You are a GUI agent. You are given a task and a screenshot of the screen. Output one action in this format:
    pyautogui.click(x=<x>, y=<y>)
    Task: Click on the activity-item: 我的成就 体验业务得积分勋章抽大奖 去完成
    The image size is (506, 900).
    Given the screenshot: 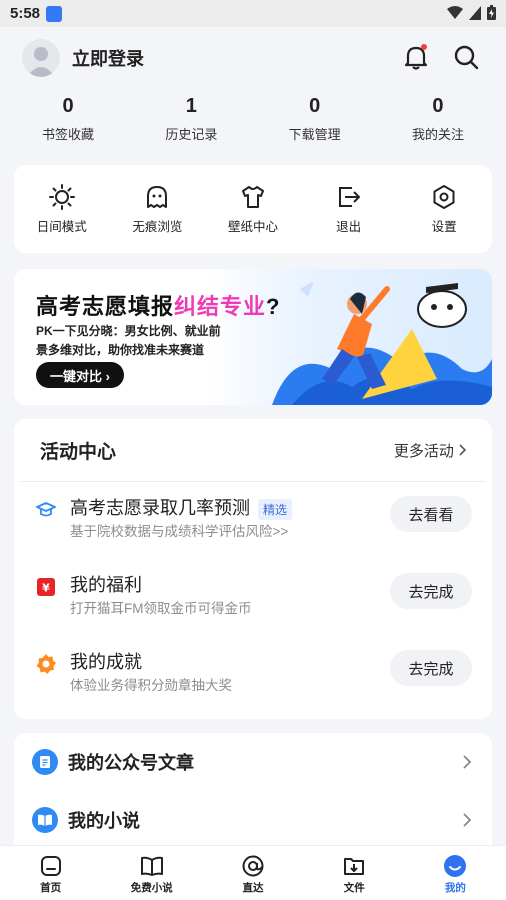 What is the action you would take?
    pyautogui.click(x=253, y=674)
    